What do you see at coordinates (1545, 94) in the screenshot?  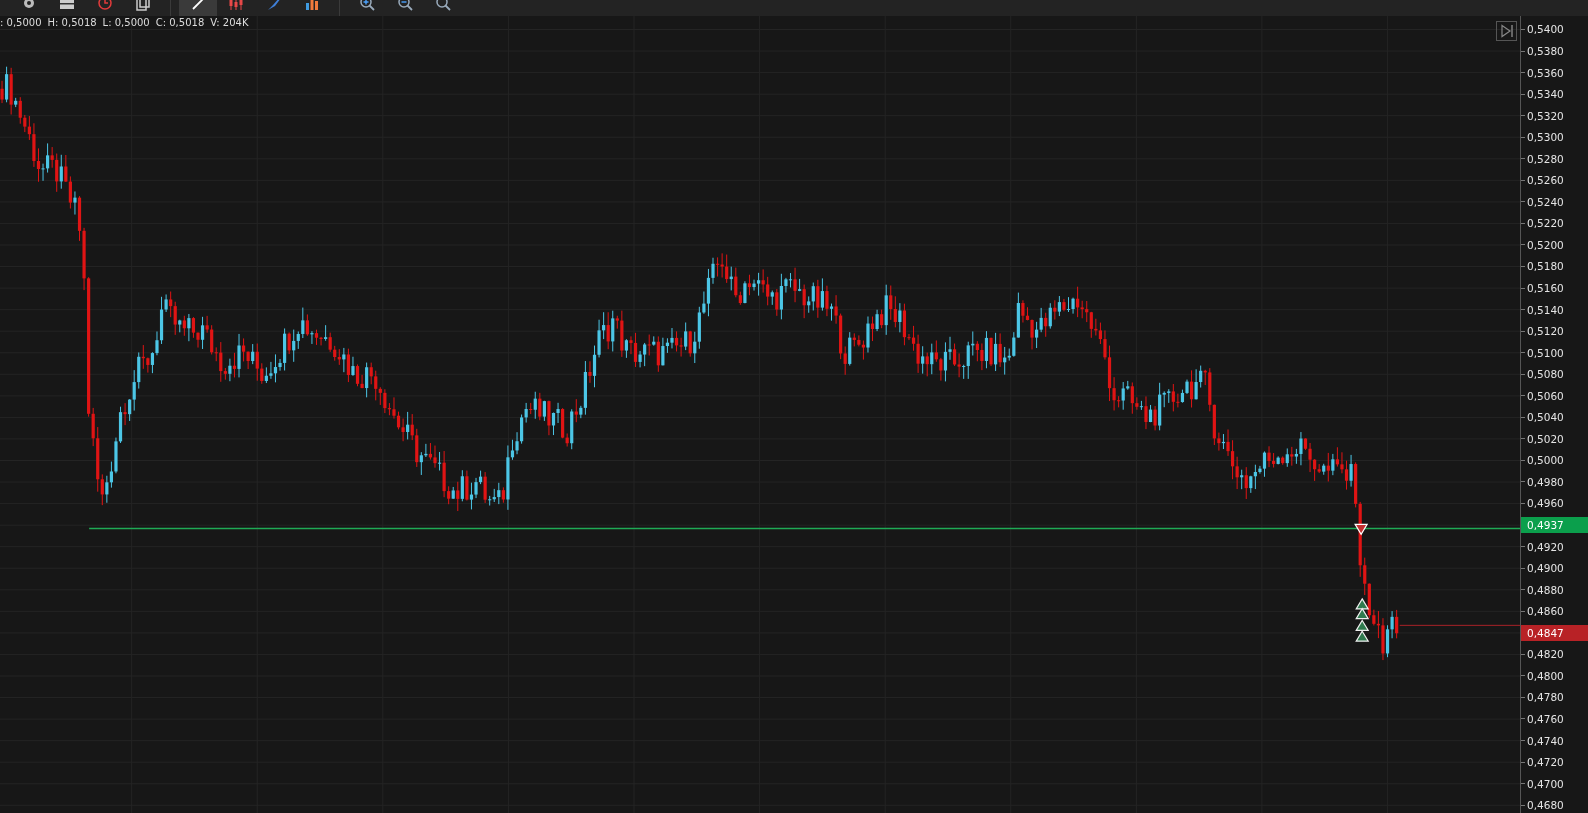 I see `price-label: 0,5340` at bounding box center [1545, 94].